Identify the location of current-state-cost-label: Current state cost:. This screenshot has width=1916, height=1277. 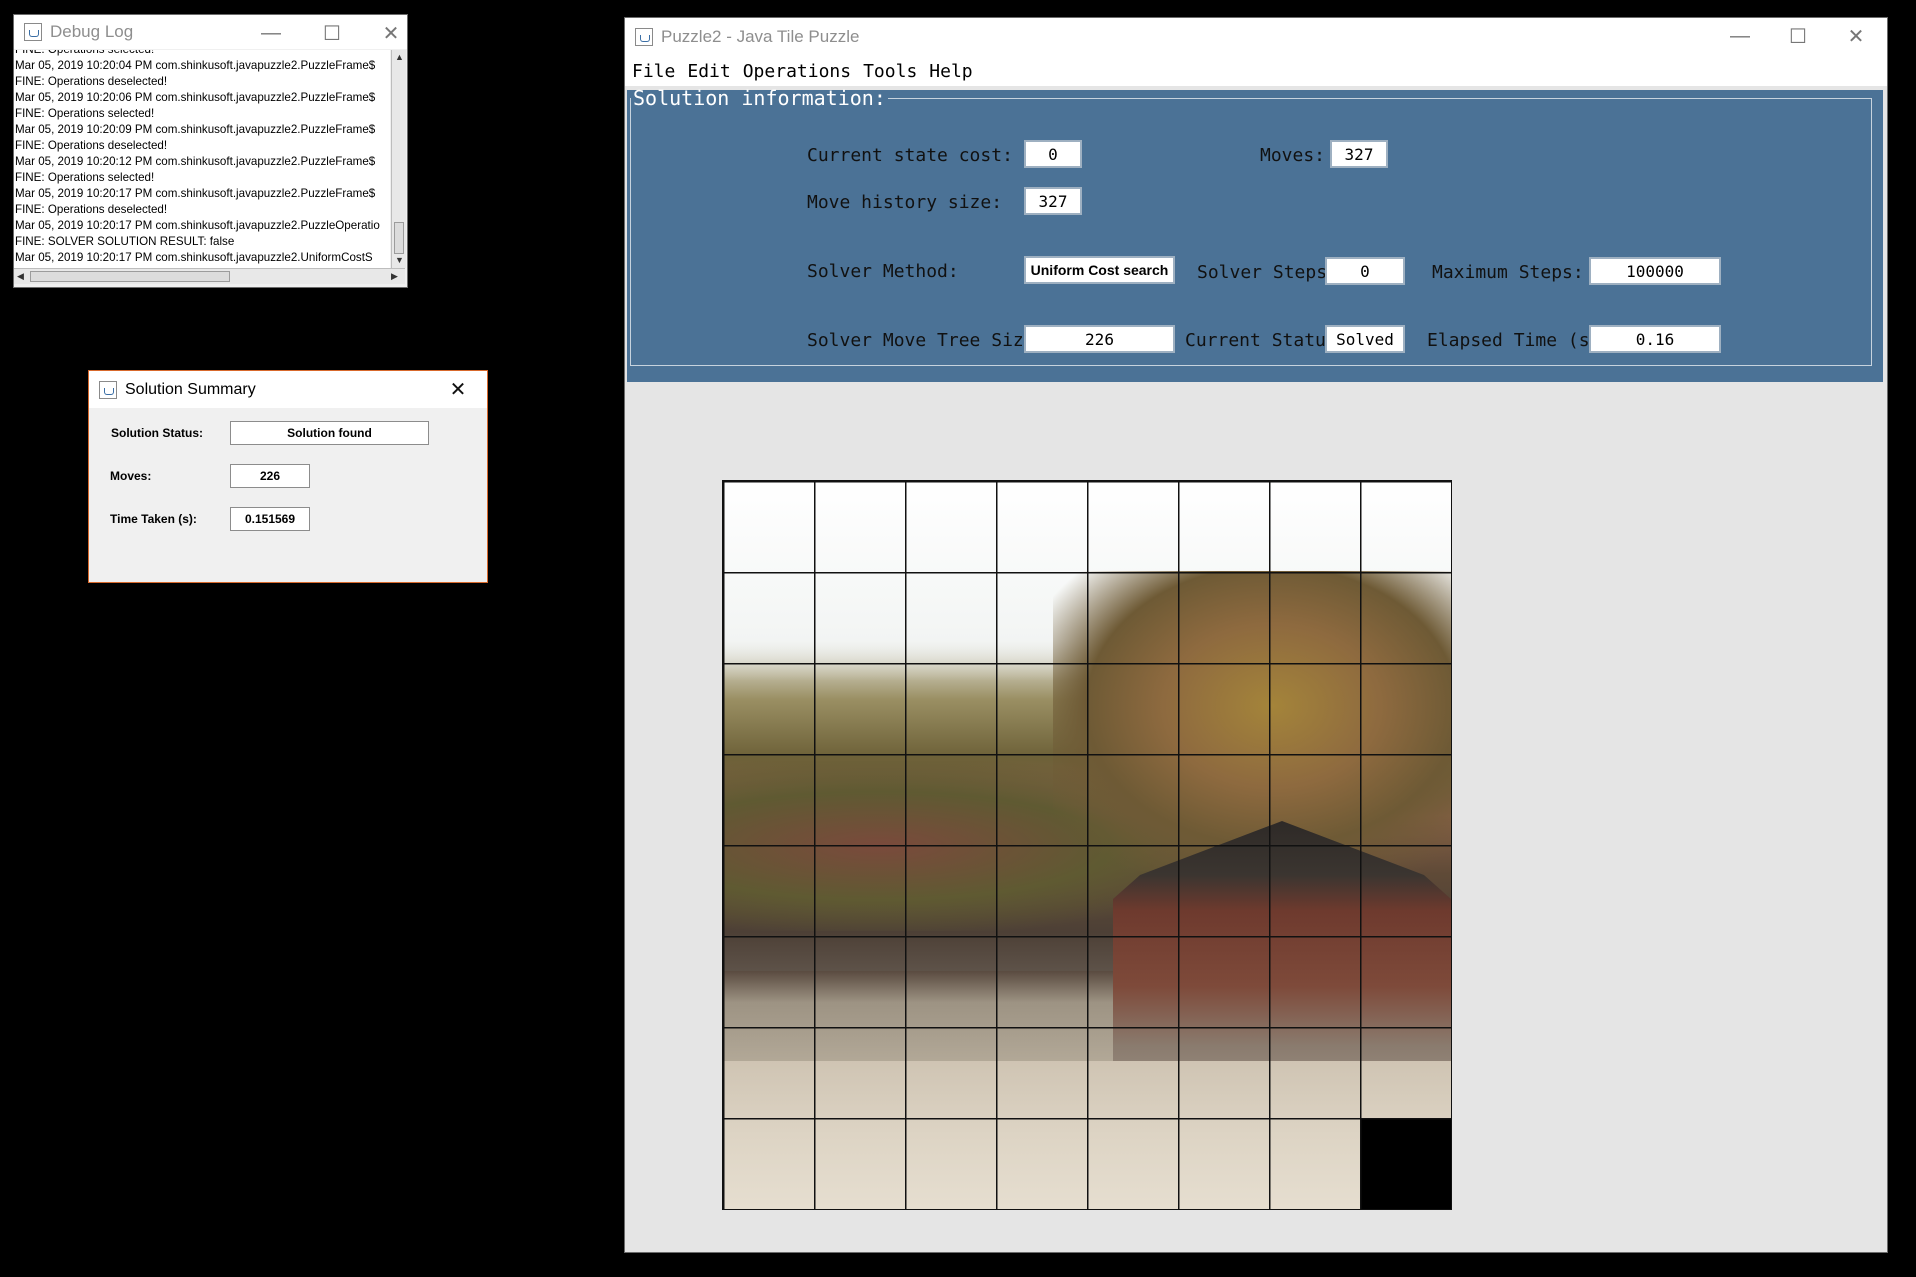
(910, 155).